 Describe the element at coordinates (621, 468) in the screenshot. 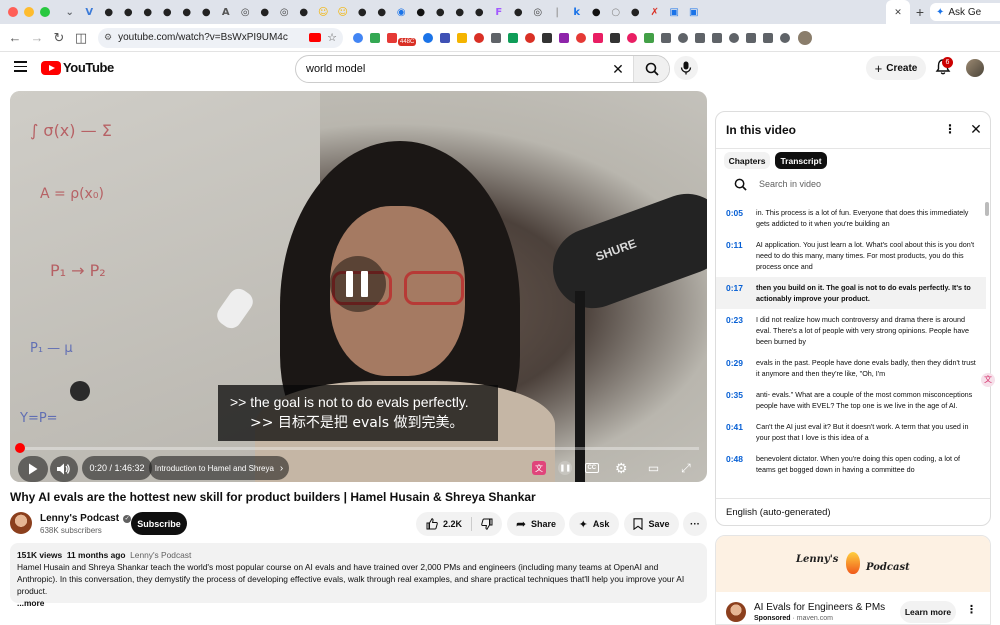

I see `settings-gear-icon: ⚙` at that location.